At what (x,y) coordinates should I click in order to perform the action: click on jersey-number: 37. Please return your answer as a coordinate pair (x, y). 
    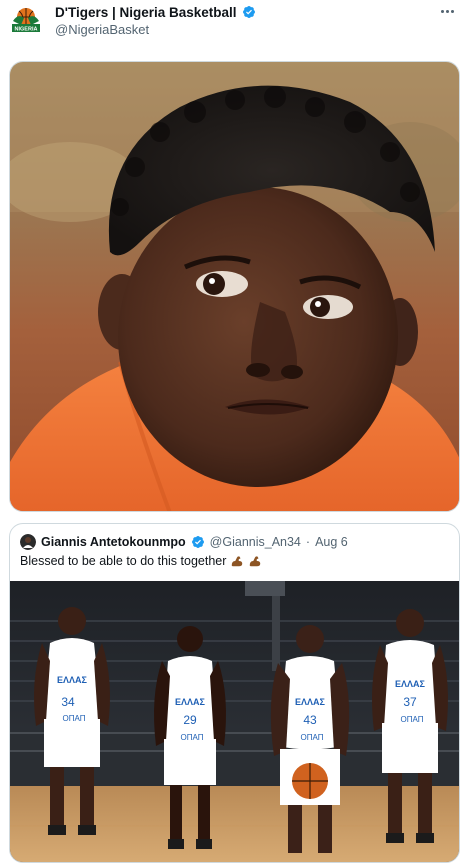
    Looking at the image, I should click on (410, 702).